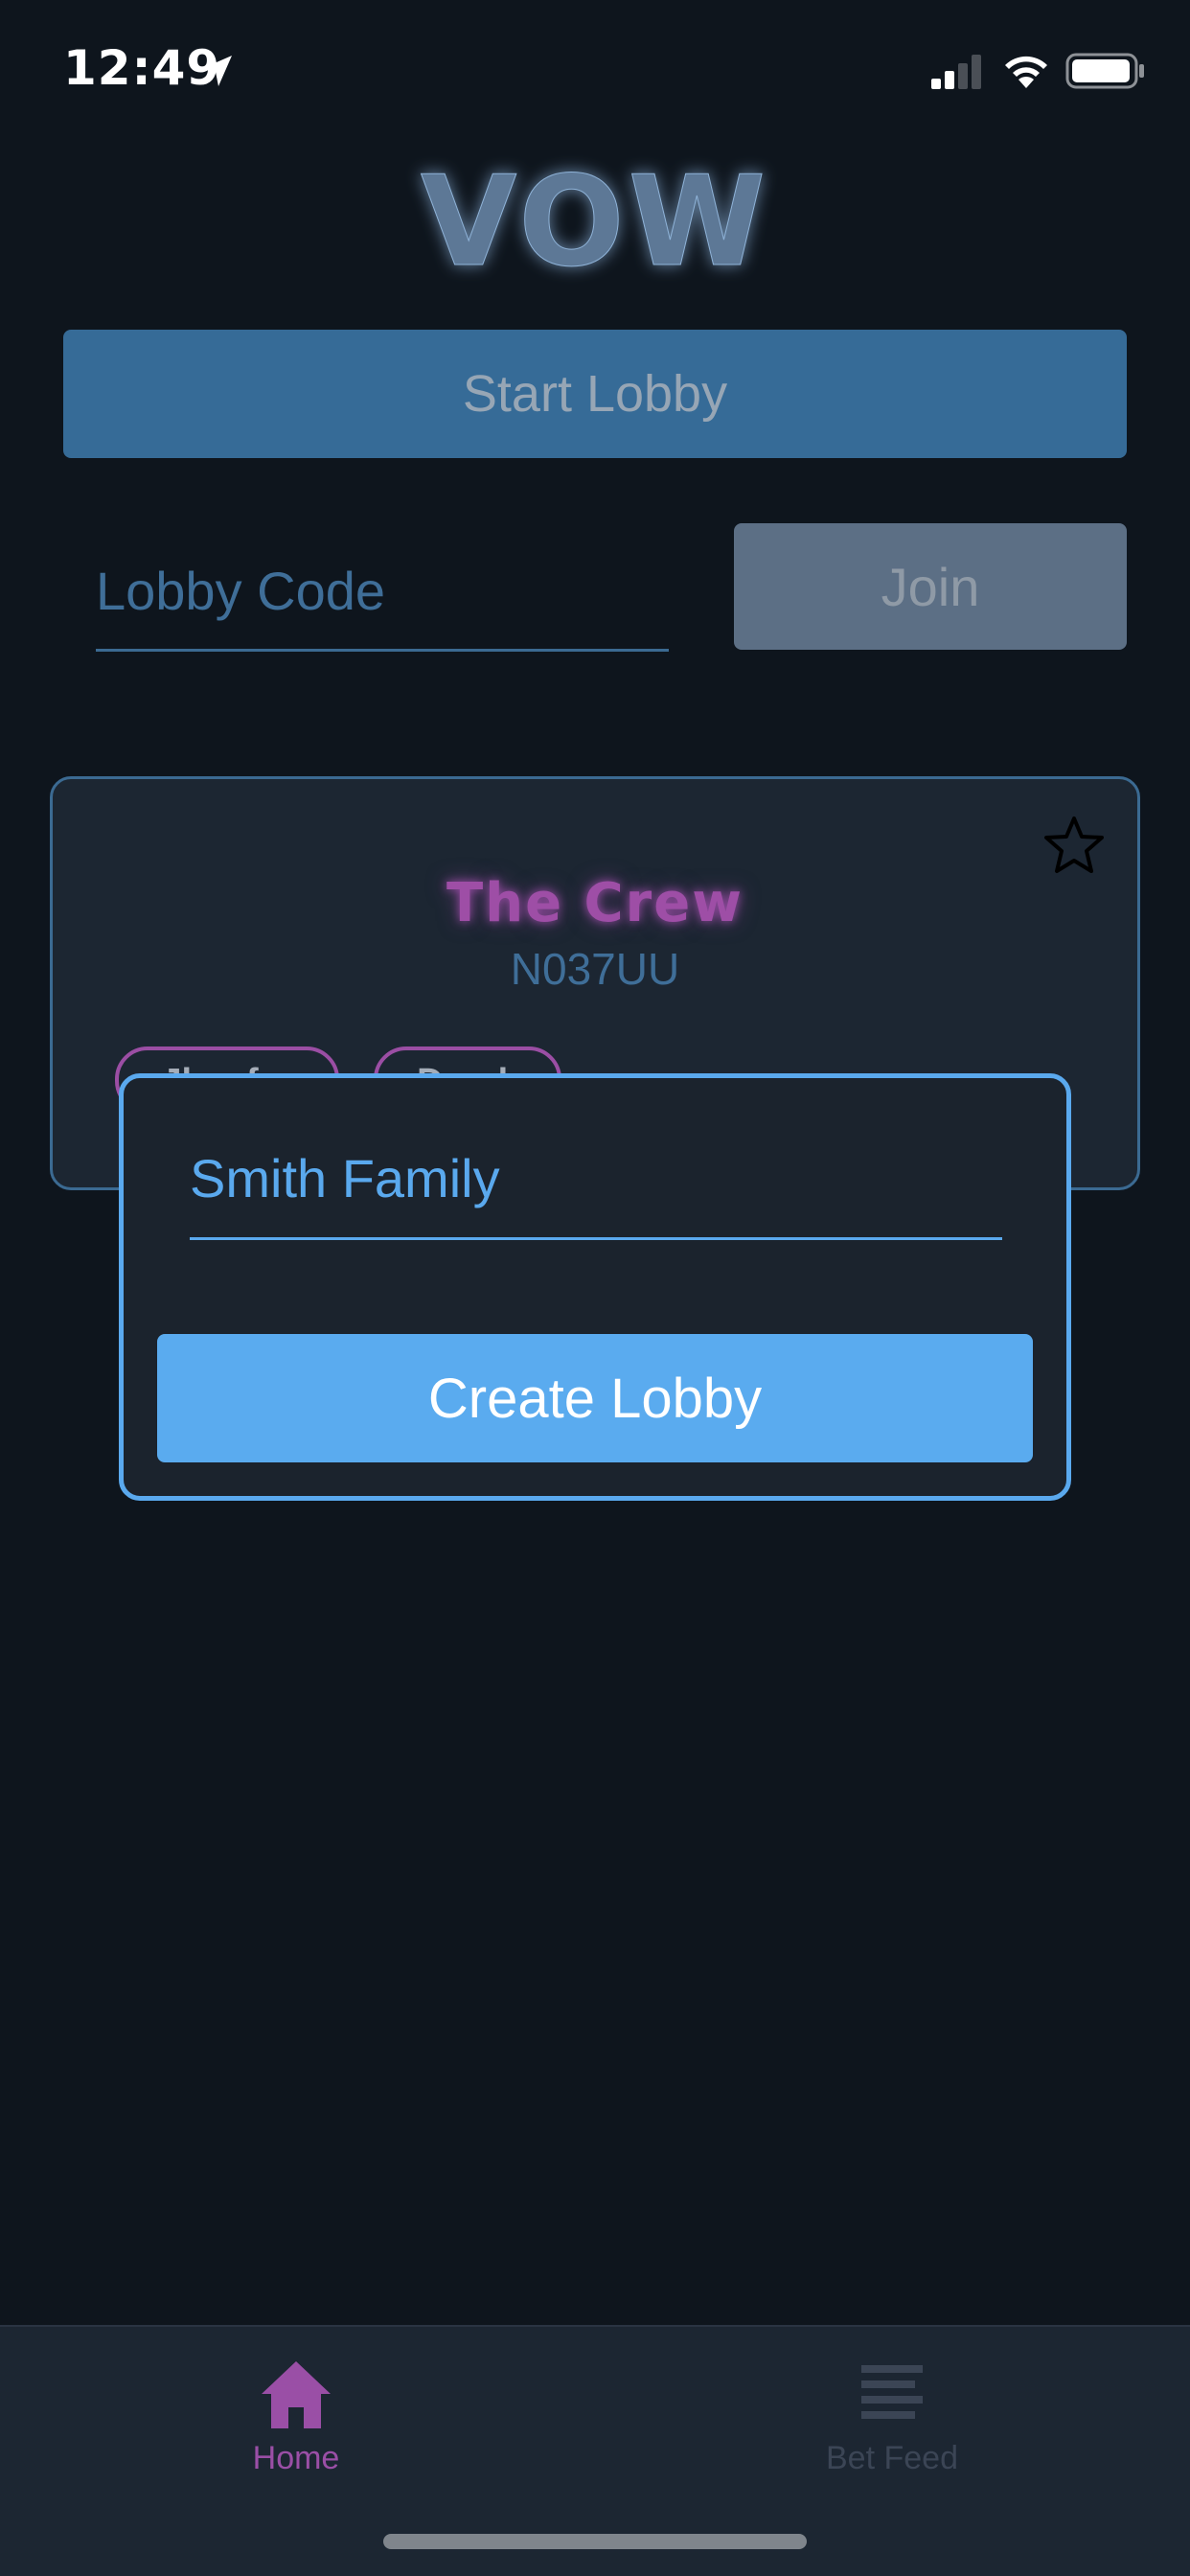 Image resolution: width=1190 pixels, height=2576 pixels. I want to click on location-arrow-icon, so click(217, 71).